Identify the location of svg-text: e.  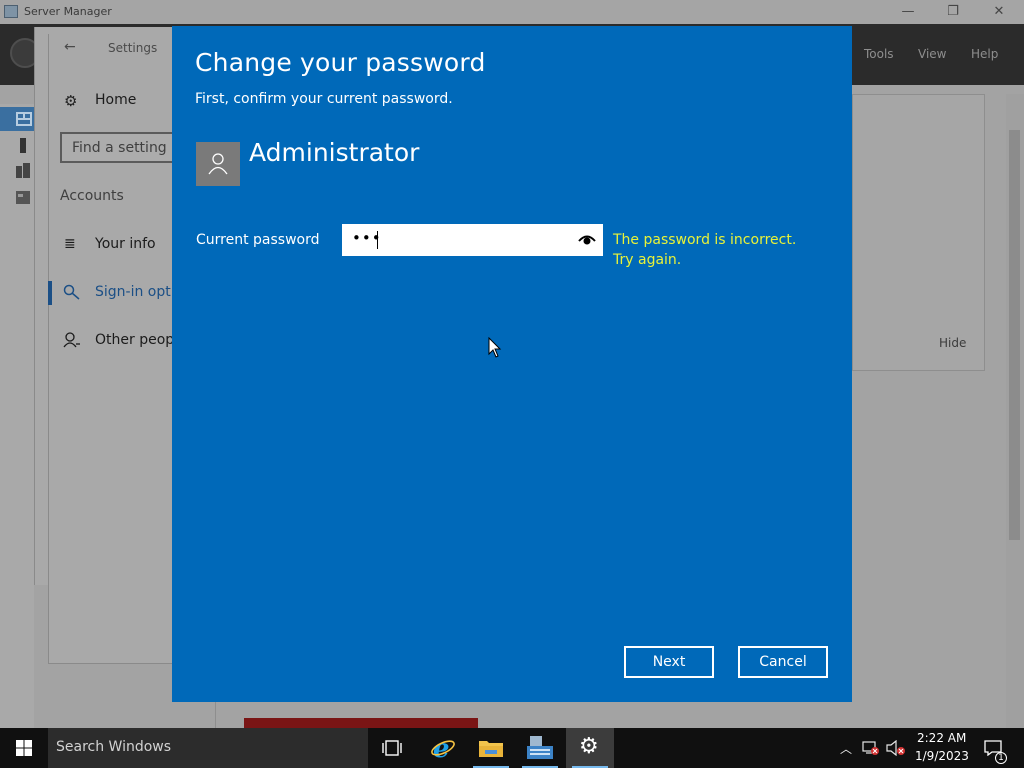
(441, 748).